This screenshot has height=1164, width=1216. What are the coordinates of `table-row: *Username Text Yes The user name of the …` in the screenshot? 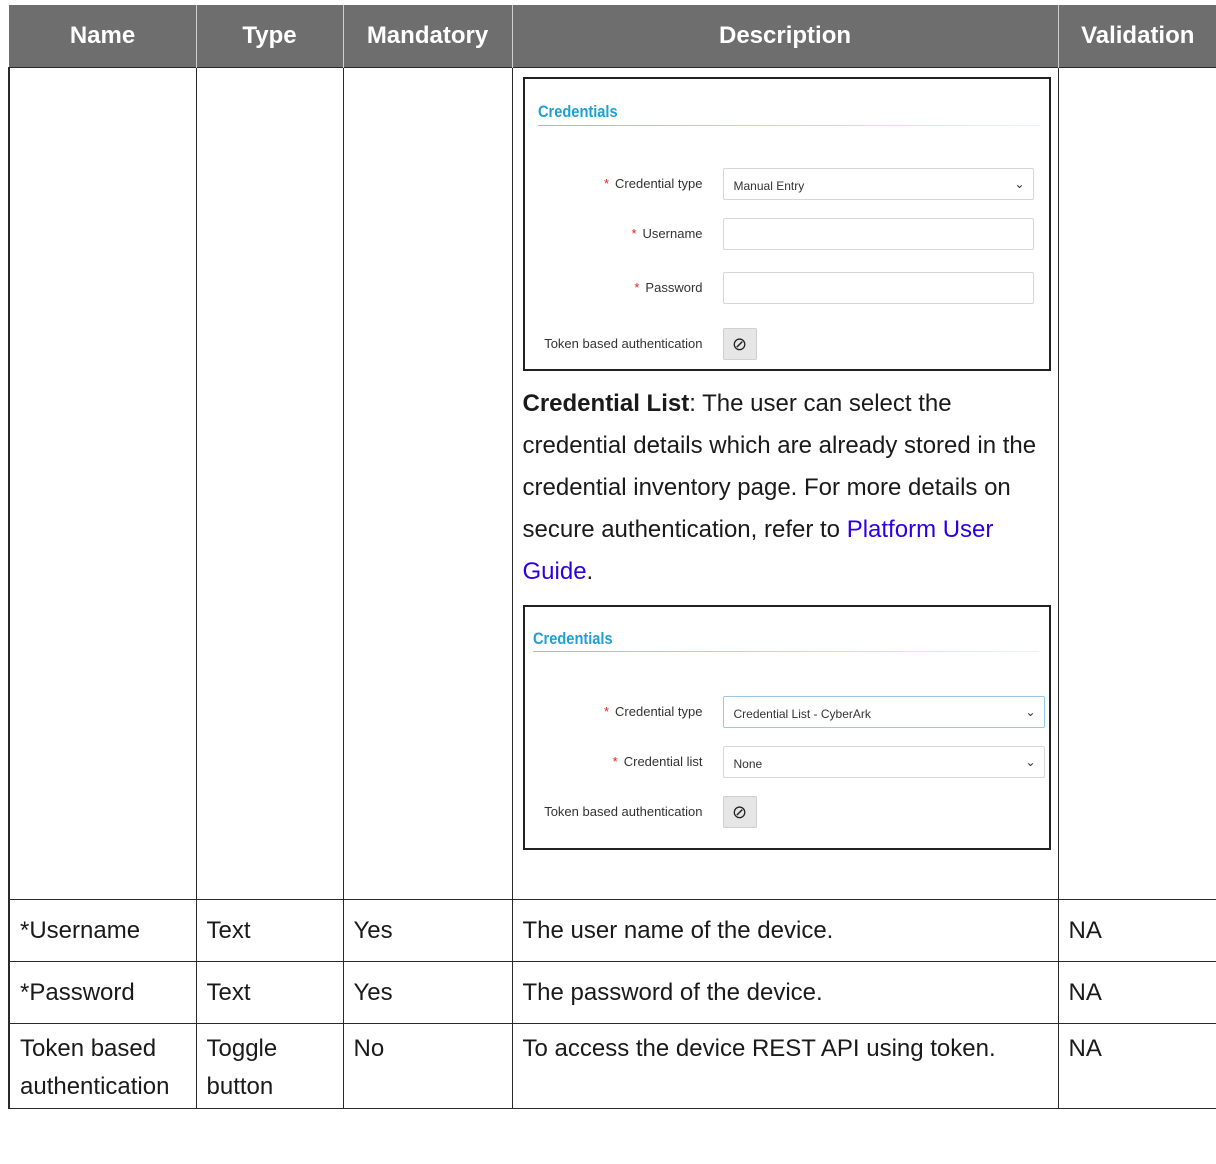 It's located at (612, 930).